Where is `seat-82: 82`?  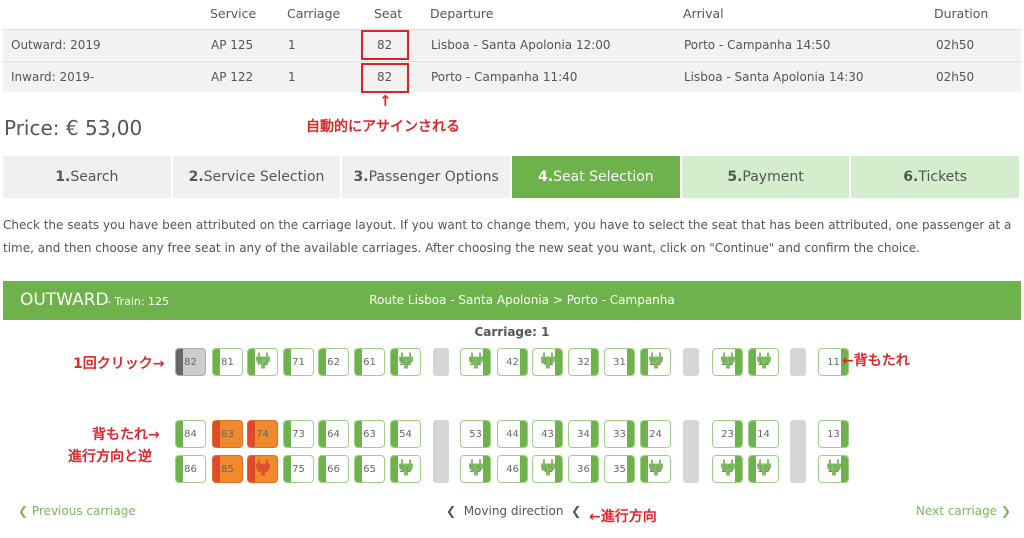
seat-82: 82 is located at coordinates (190, 362).